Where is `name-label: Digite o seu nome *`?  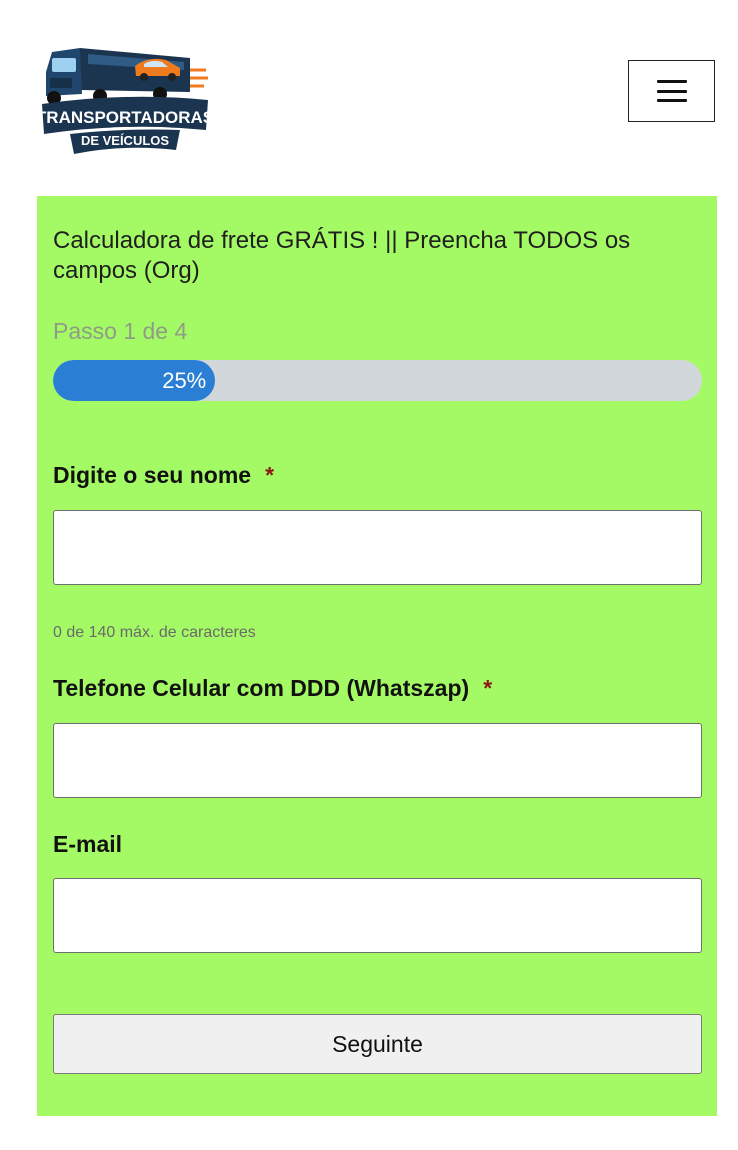 name-label: Digite o seu nome * is located at coordinates (163, 475).